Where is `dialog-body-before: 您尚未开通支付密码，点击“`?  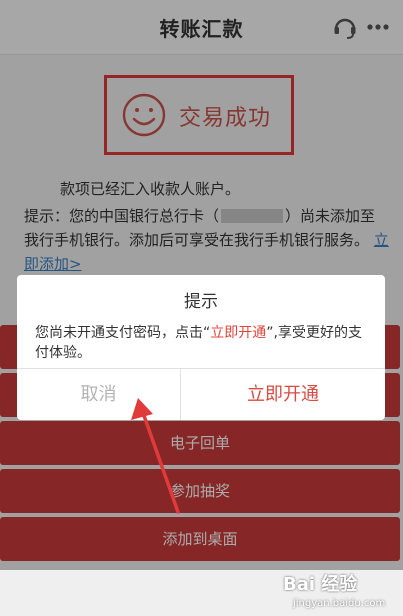
dialog-body-before: 您尚未开通支付密码，点击“ is located at coordinates (123, 333).